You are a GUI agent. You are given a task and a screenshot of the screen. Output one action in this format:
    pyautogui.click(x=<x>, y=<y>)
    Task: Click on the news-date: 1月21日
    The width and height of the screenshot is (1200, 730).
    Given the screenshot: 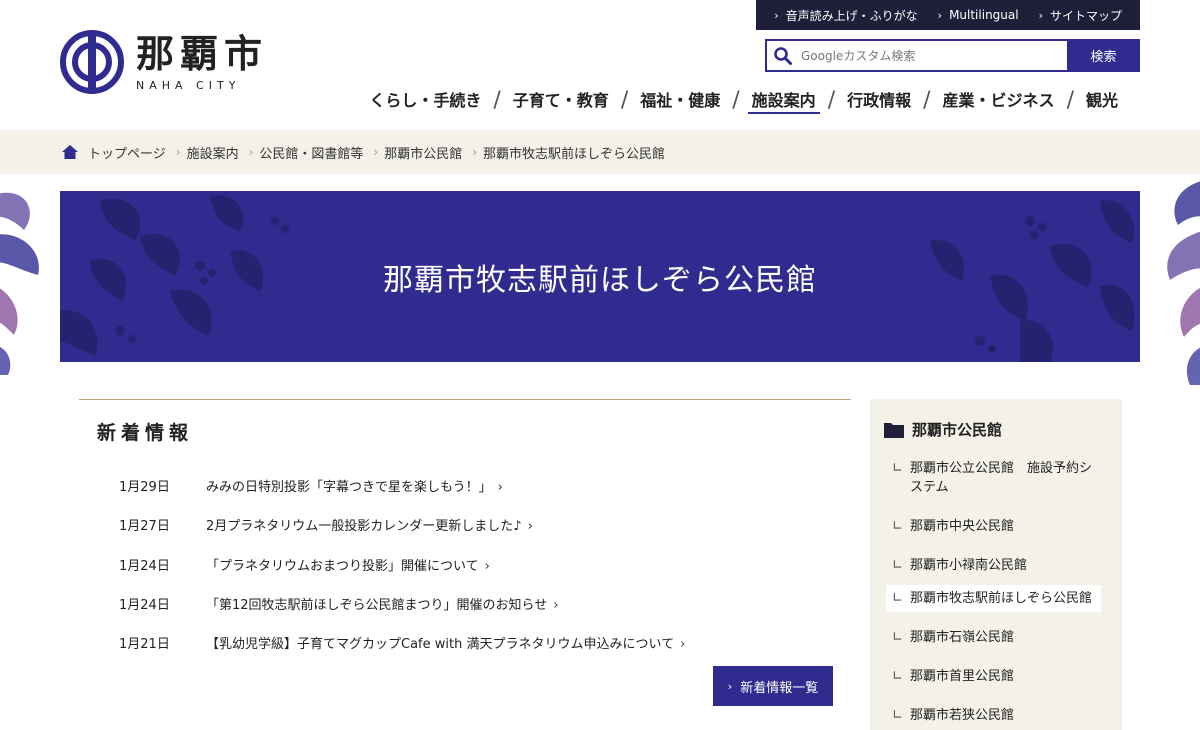 What is the action you would take?
    pyautogui.click(x=144, y=645)
    